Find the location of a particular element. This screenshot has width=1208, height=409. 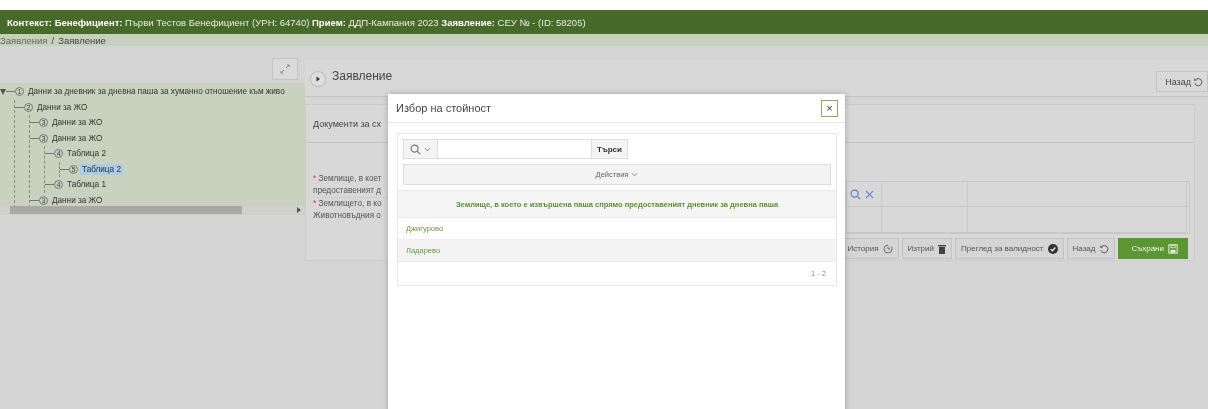

breadcrumb-item: Заявления is located at coordinates (24, 40).